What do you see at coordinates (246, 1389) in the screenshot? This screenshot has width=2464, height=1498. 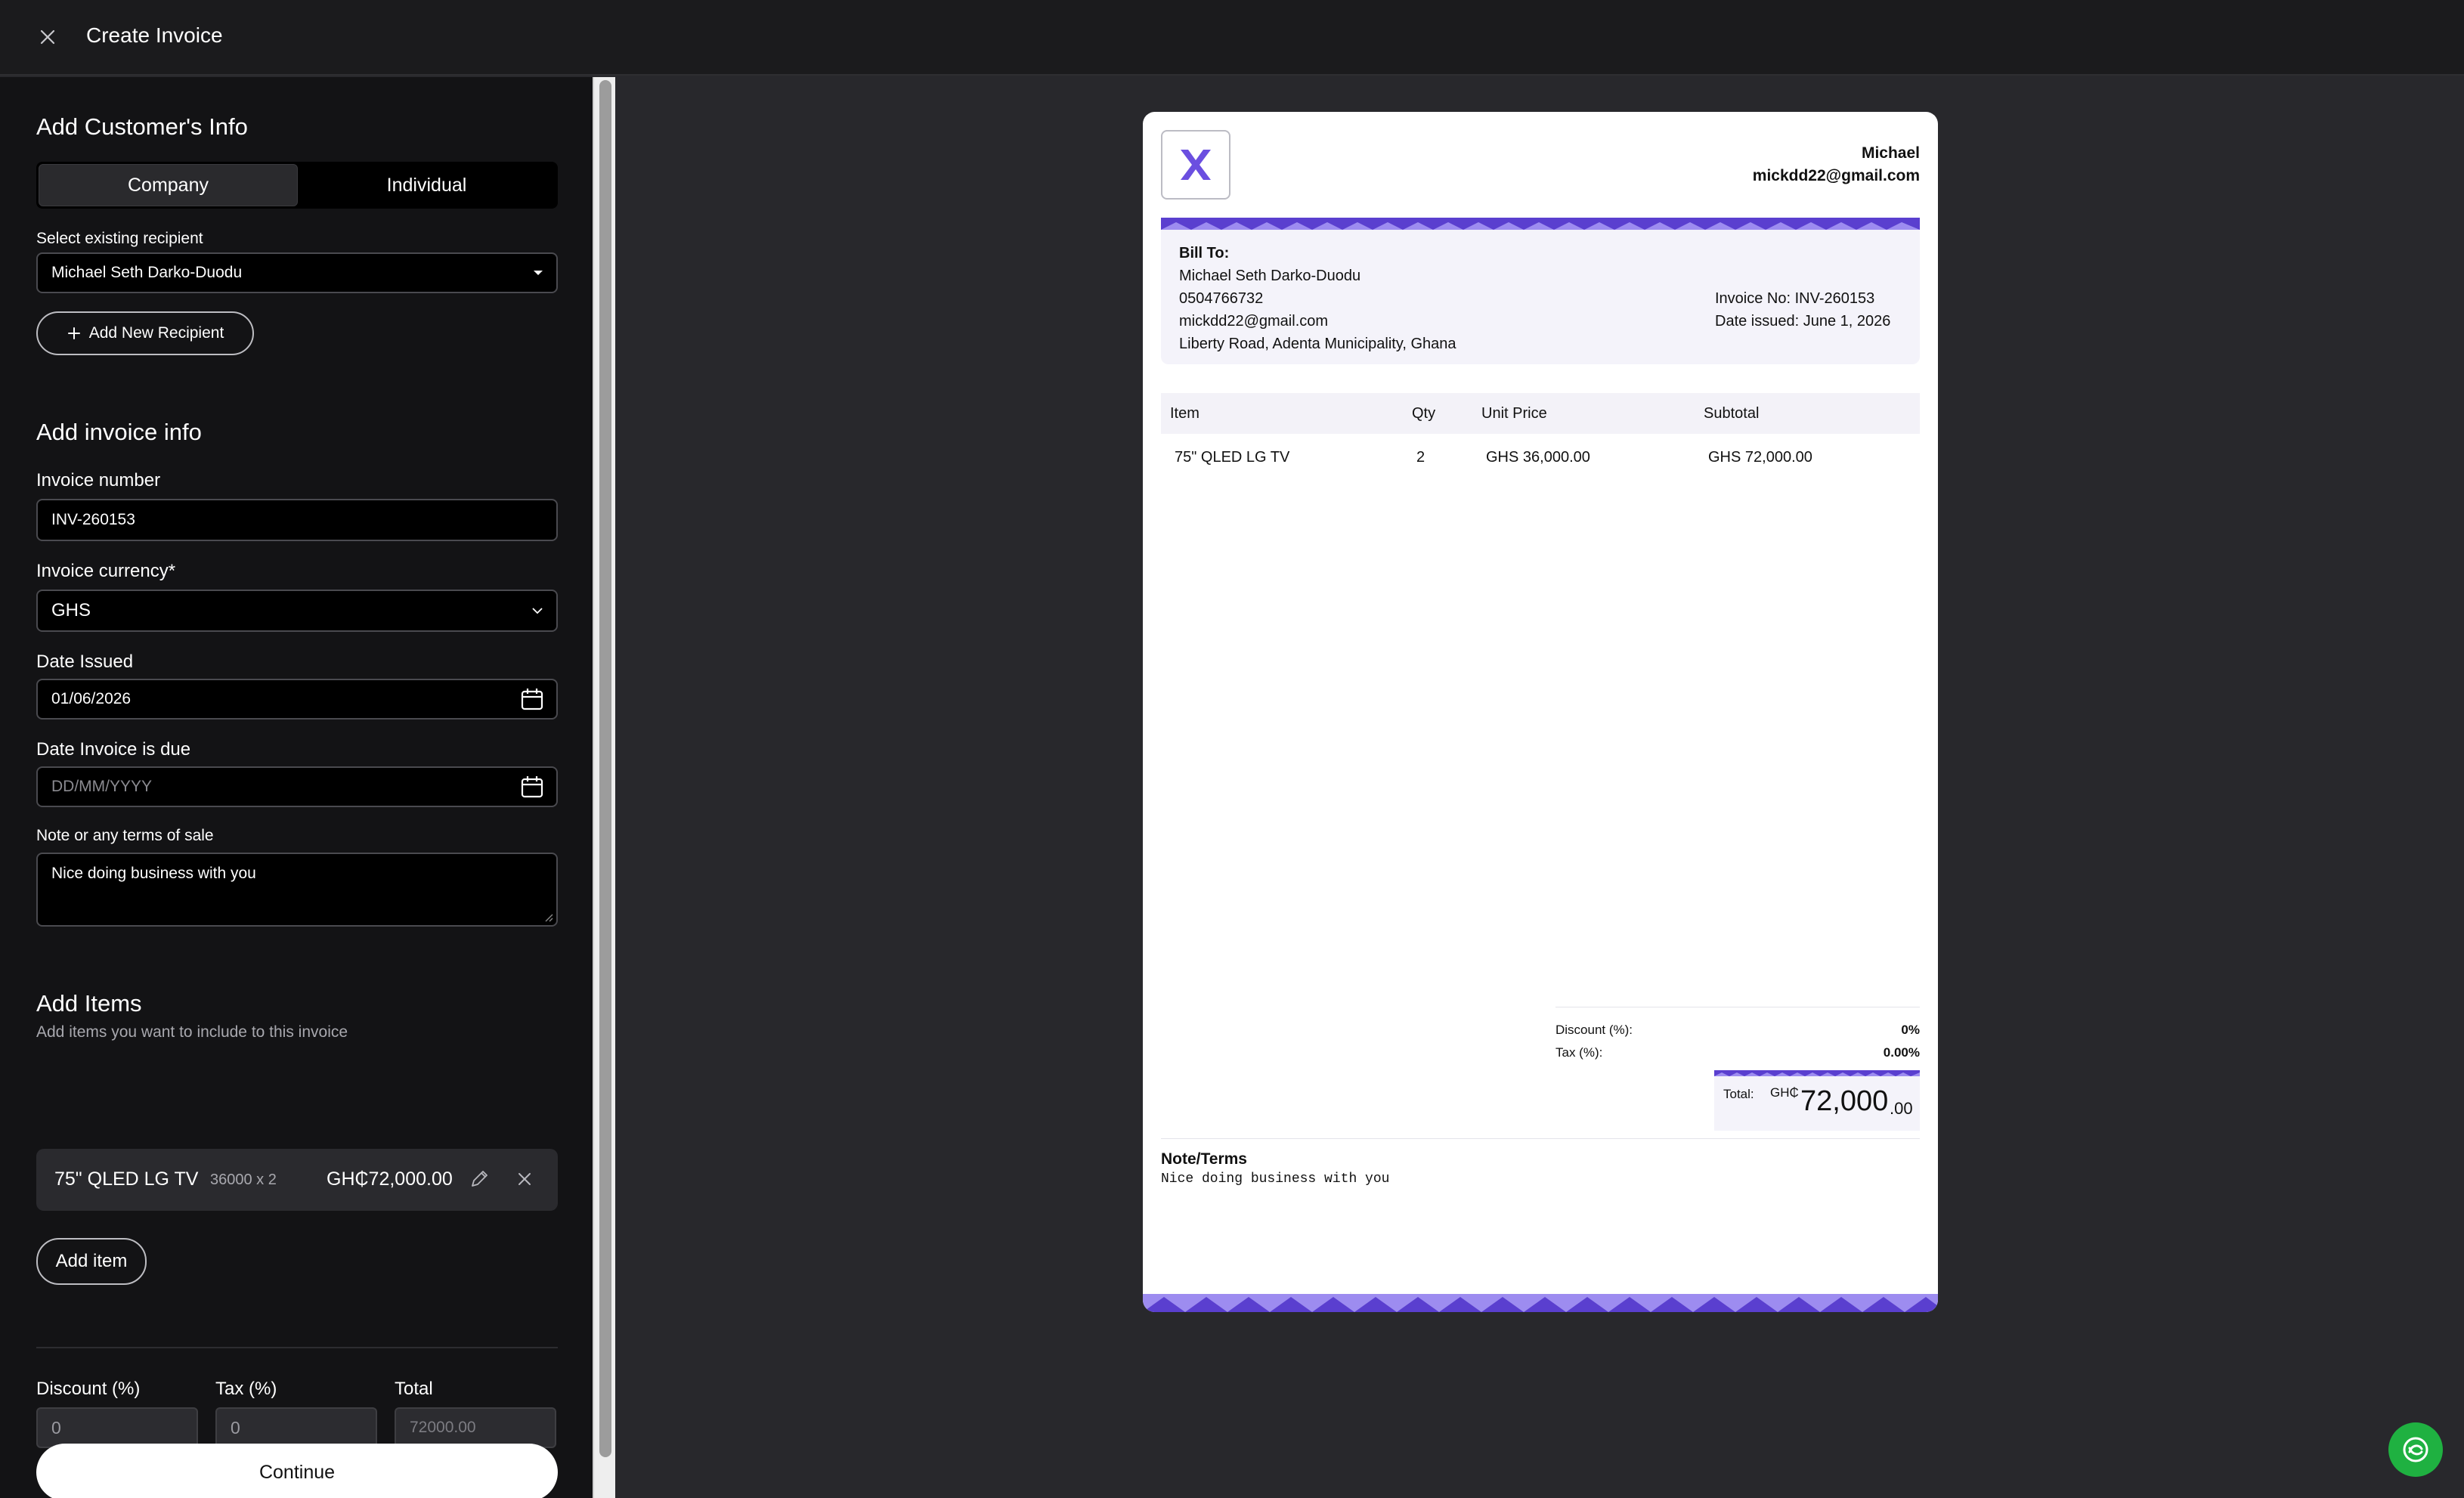 I see `tax-label: Tax (%)` at bounding box center [246, 1389].